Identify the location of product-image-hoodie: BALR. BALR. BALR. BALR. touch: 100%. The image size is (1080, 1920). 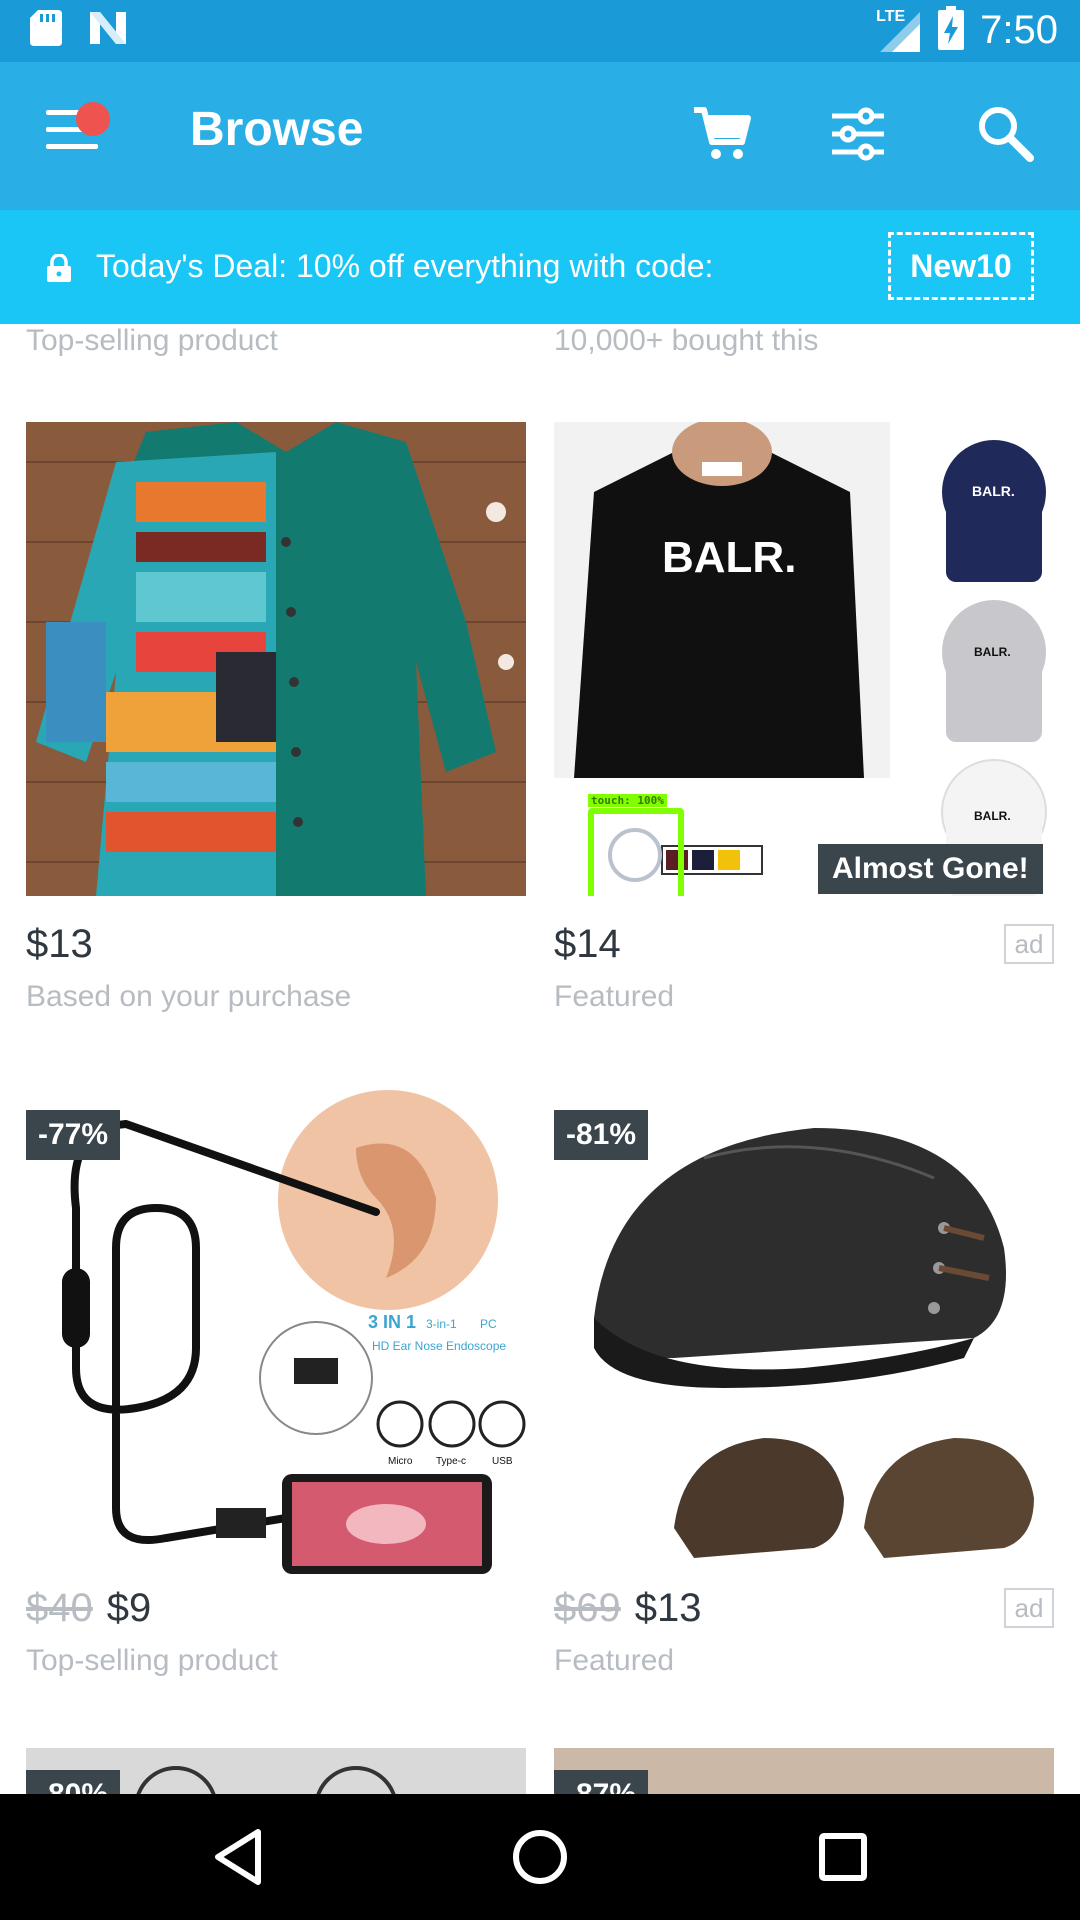
(804, 659).